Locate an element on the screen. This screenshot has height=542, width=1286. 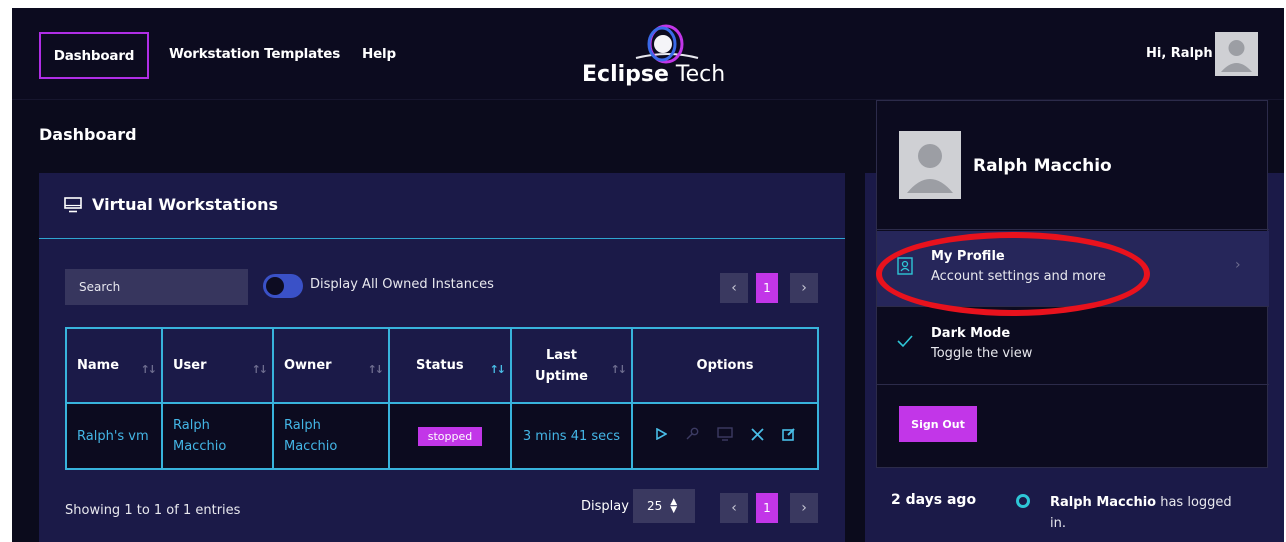
console-icon is located at coordinates (724, 436).